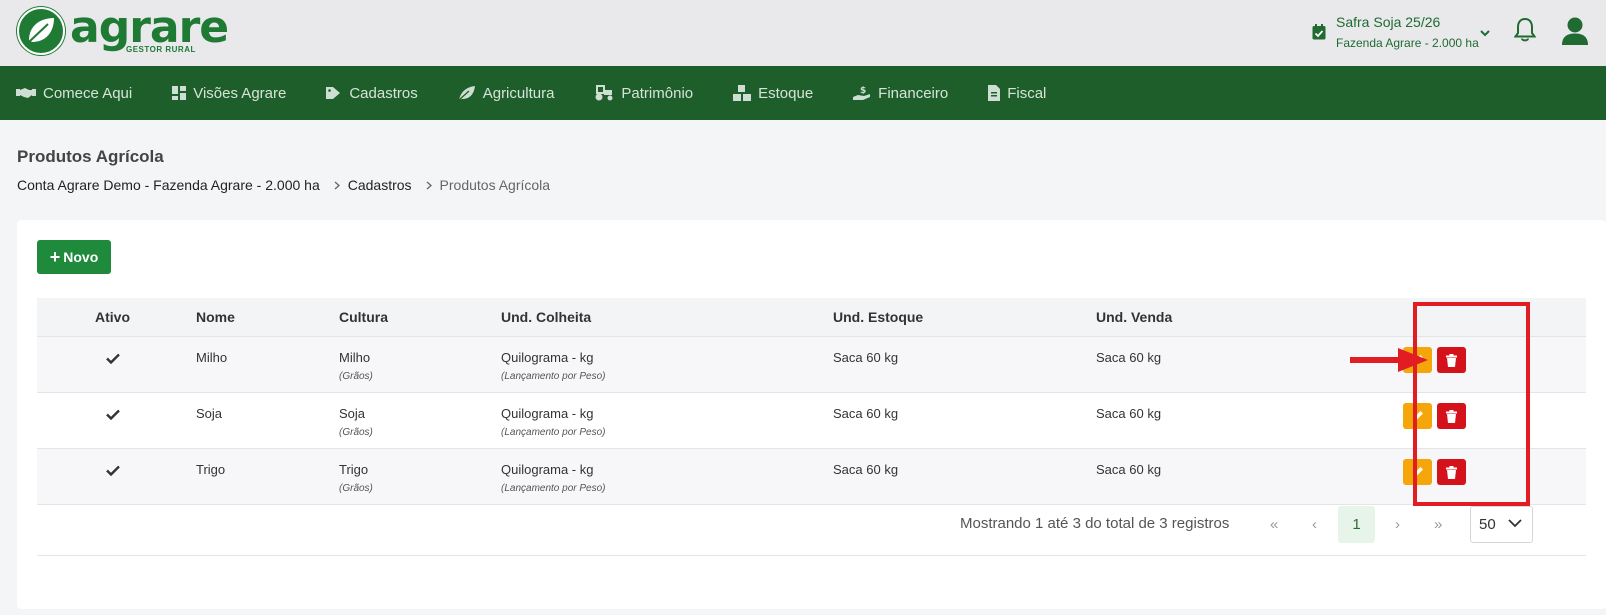 The height and width of the screenshot is (615, 1606). Describe the element at coordinates (355, 357) in the screenshot. I see `cultura-name: Milho` at that location.